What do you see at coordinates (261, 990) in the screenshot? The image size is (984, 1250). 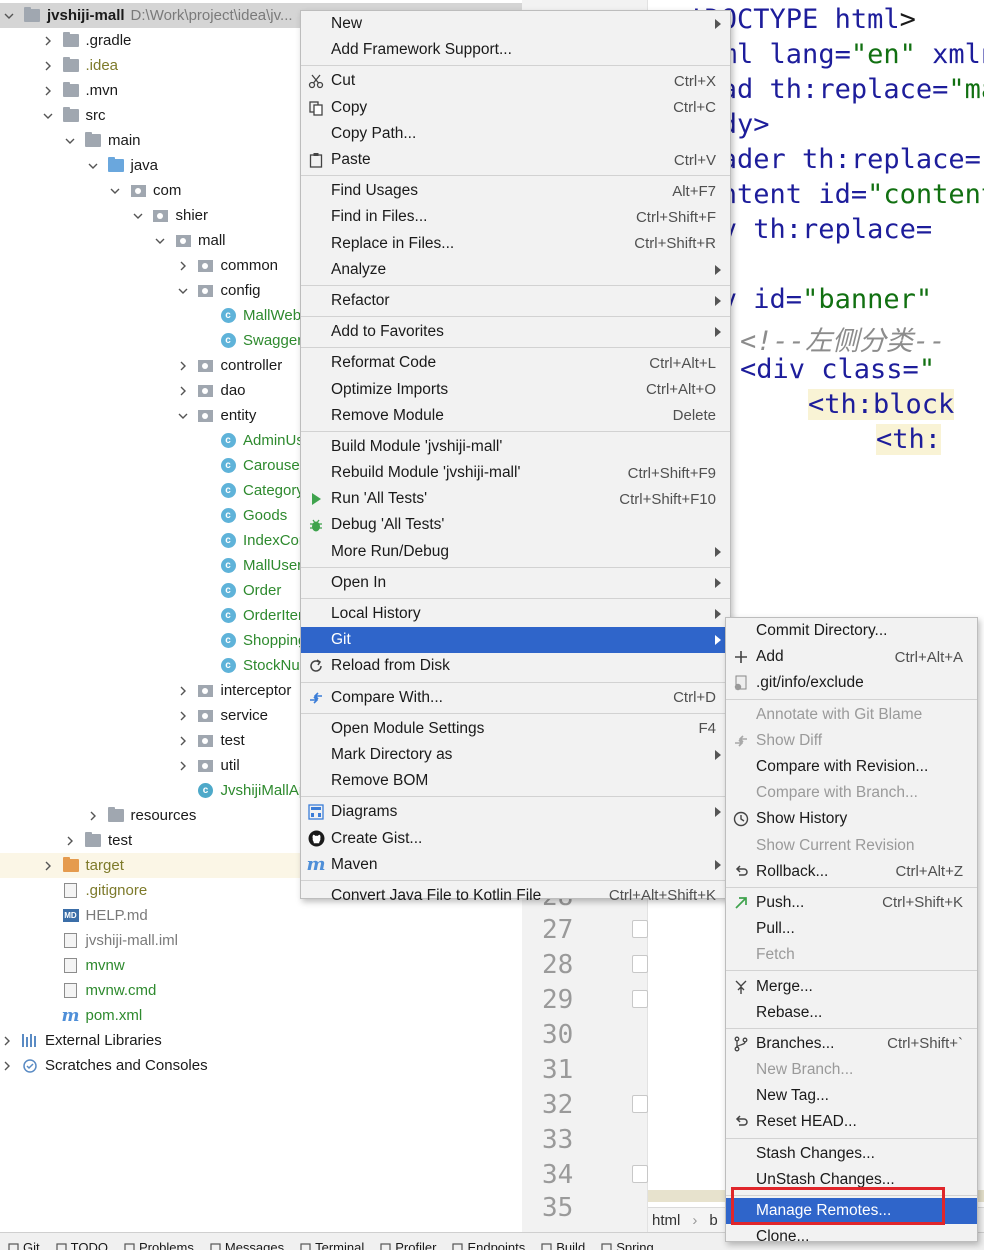 I see `tree-item: mvnw.cmd` at bounding box center [261, 990].